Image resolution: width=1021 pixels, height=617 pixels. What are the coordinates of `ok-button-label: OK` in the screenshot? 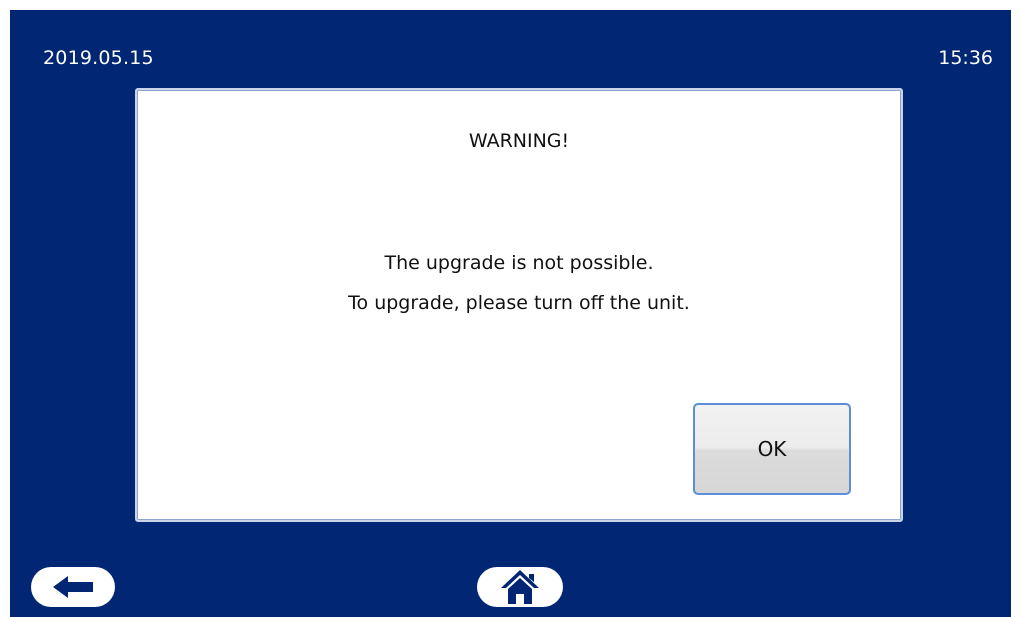 It's located at (772, 449).